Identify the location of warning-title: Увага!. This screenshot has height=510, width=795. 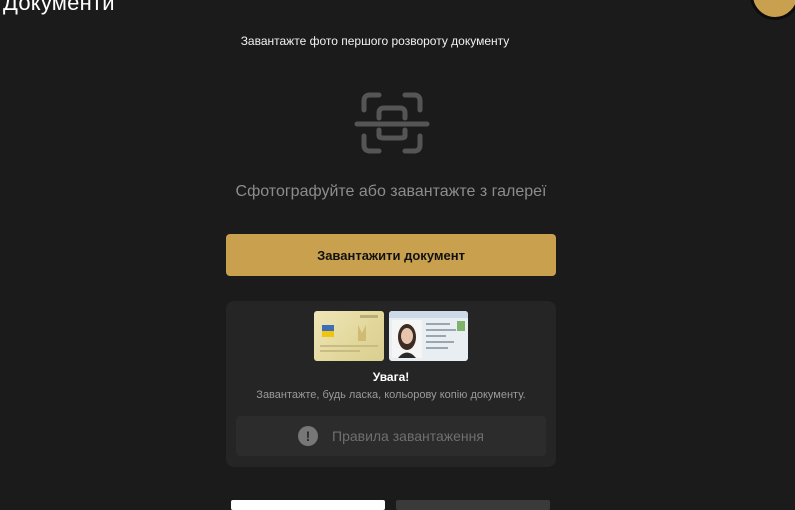
(391, 377).